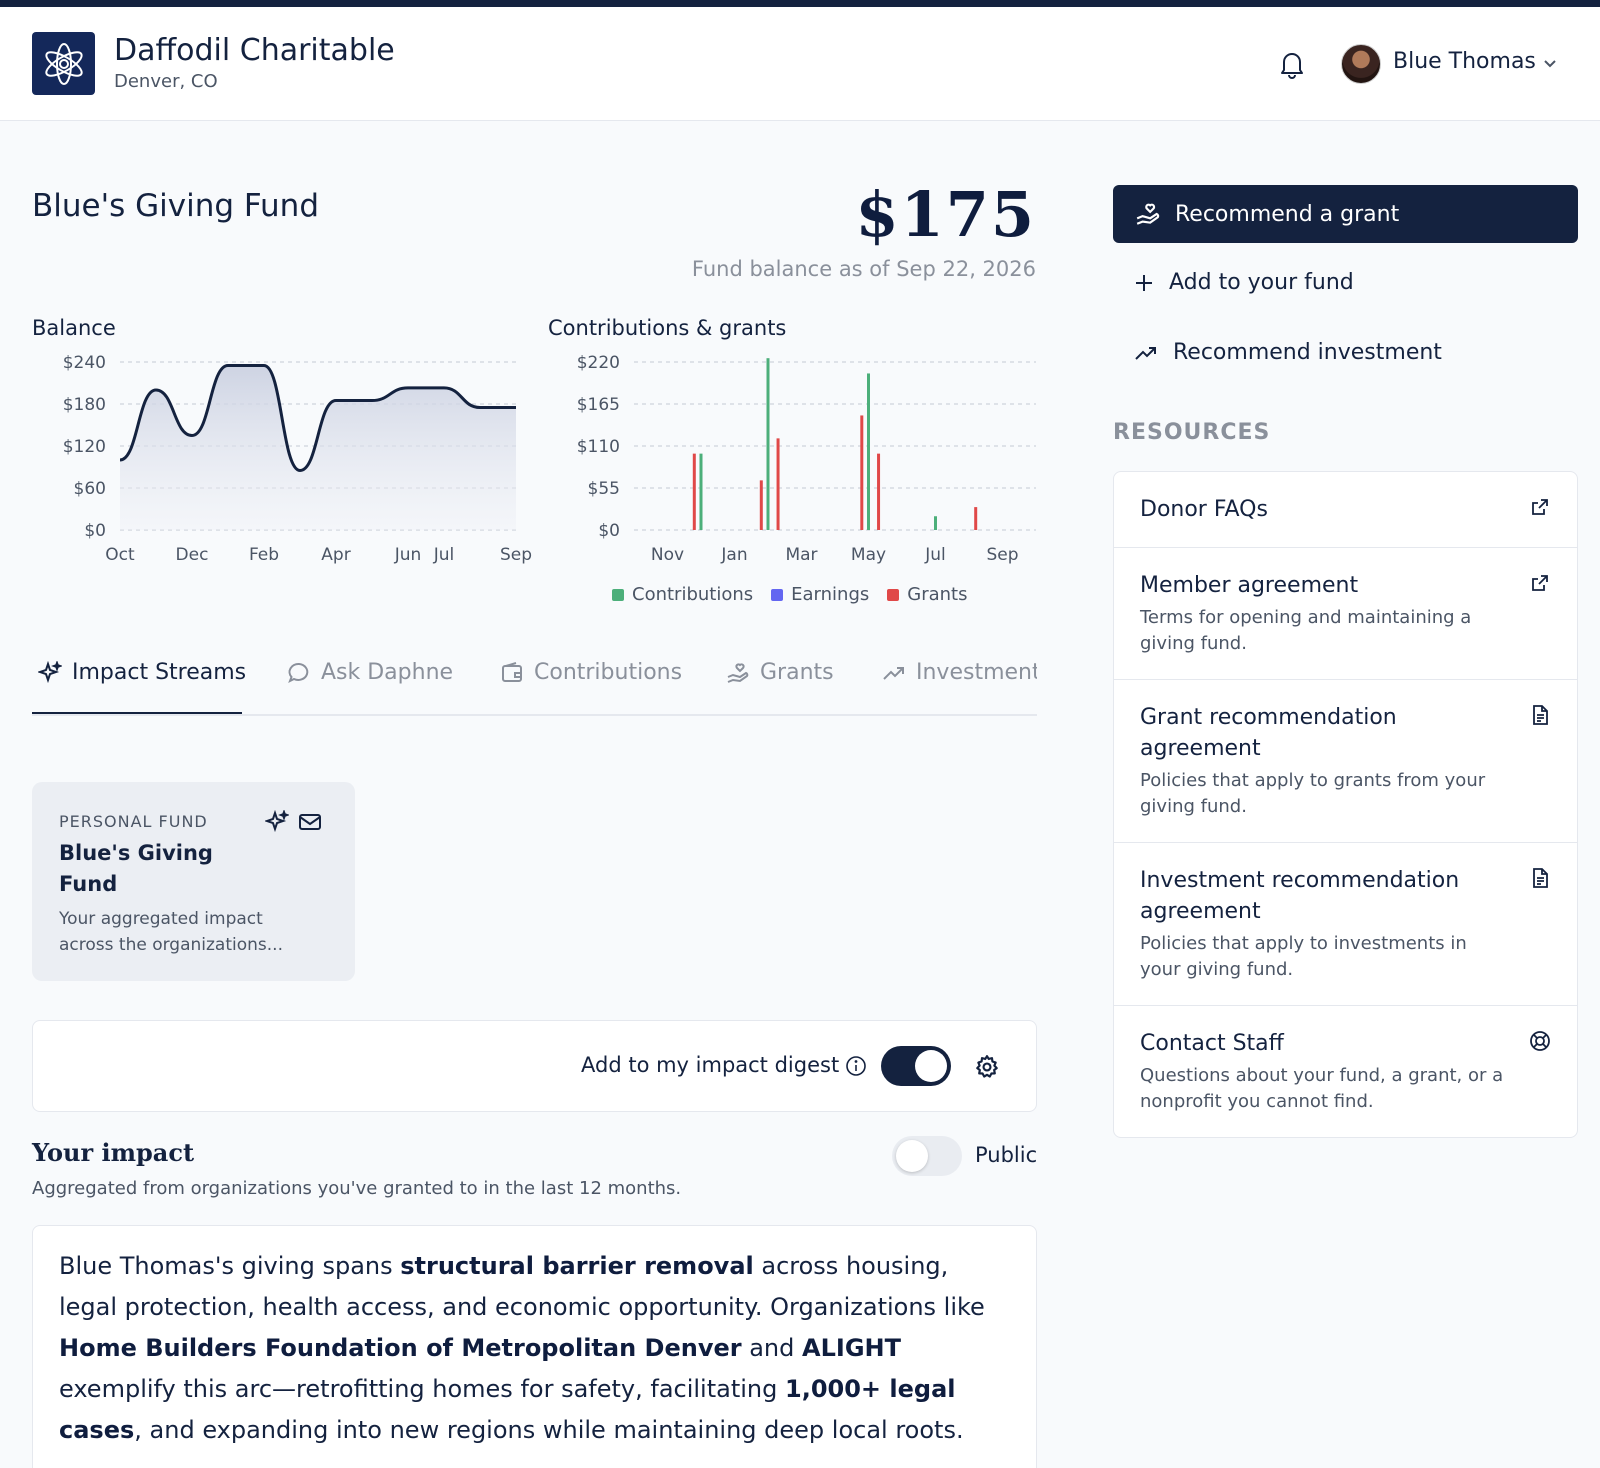 The image size is (1600, 1468). What do you see at coordinates (868, 555) in the screenshot?
I see `contrib-x-tick: May` at bounding box center [868, 555].